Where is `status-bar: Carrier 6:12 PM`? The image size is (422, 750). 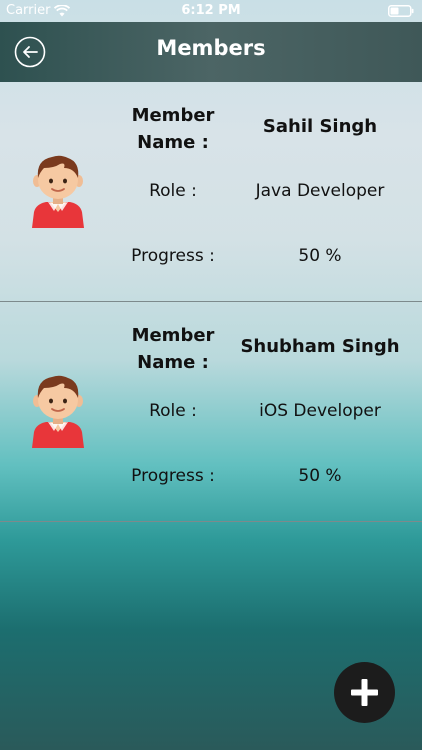
status-bar: Carrier 6:12 PM is located at coordinates (211, 11).